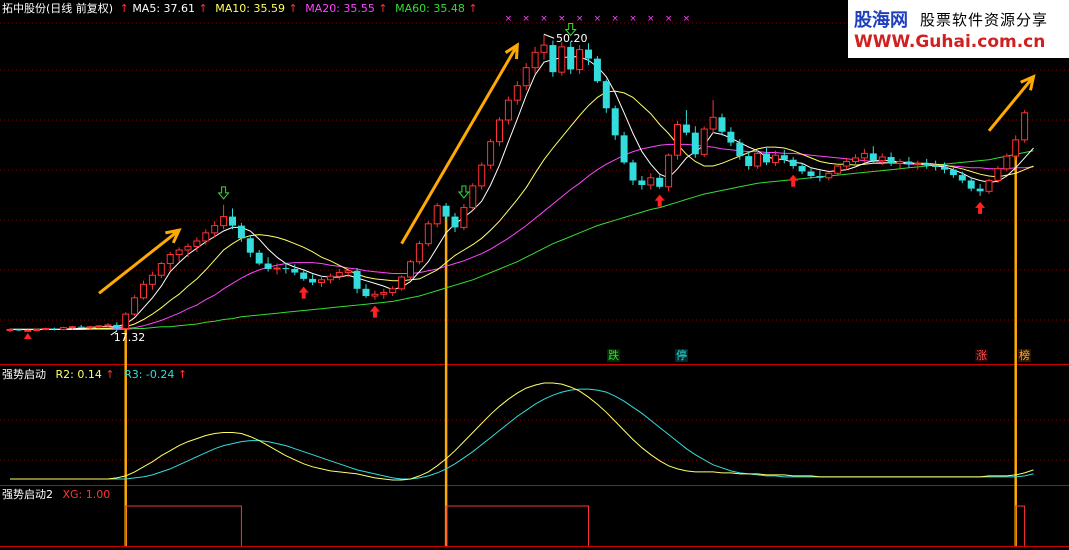 The height and width of the screenshot is (550, 1069). Describe the element at coordinates (27, 494) in the screenshot. I see `indicator2-title: 强势启动2` at that location.